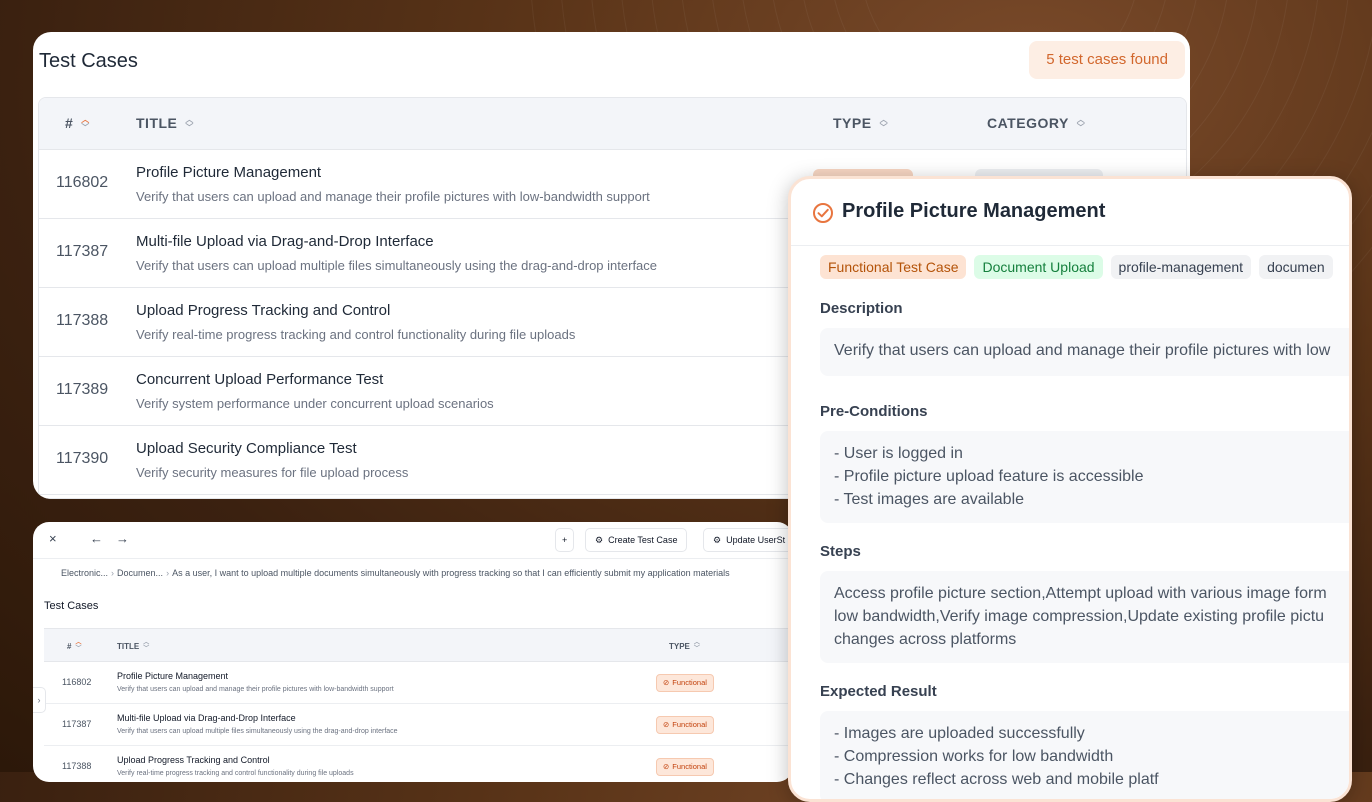 The height and width of the screenshot is (802, 1372). What do you see at coordinates (748, 540) in the screenshot?
I see `update-user-story-button: ⚙ Update UserSt` at bounding box center [748, 540].